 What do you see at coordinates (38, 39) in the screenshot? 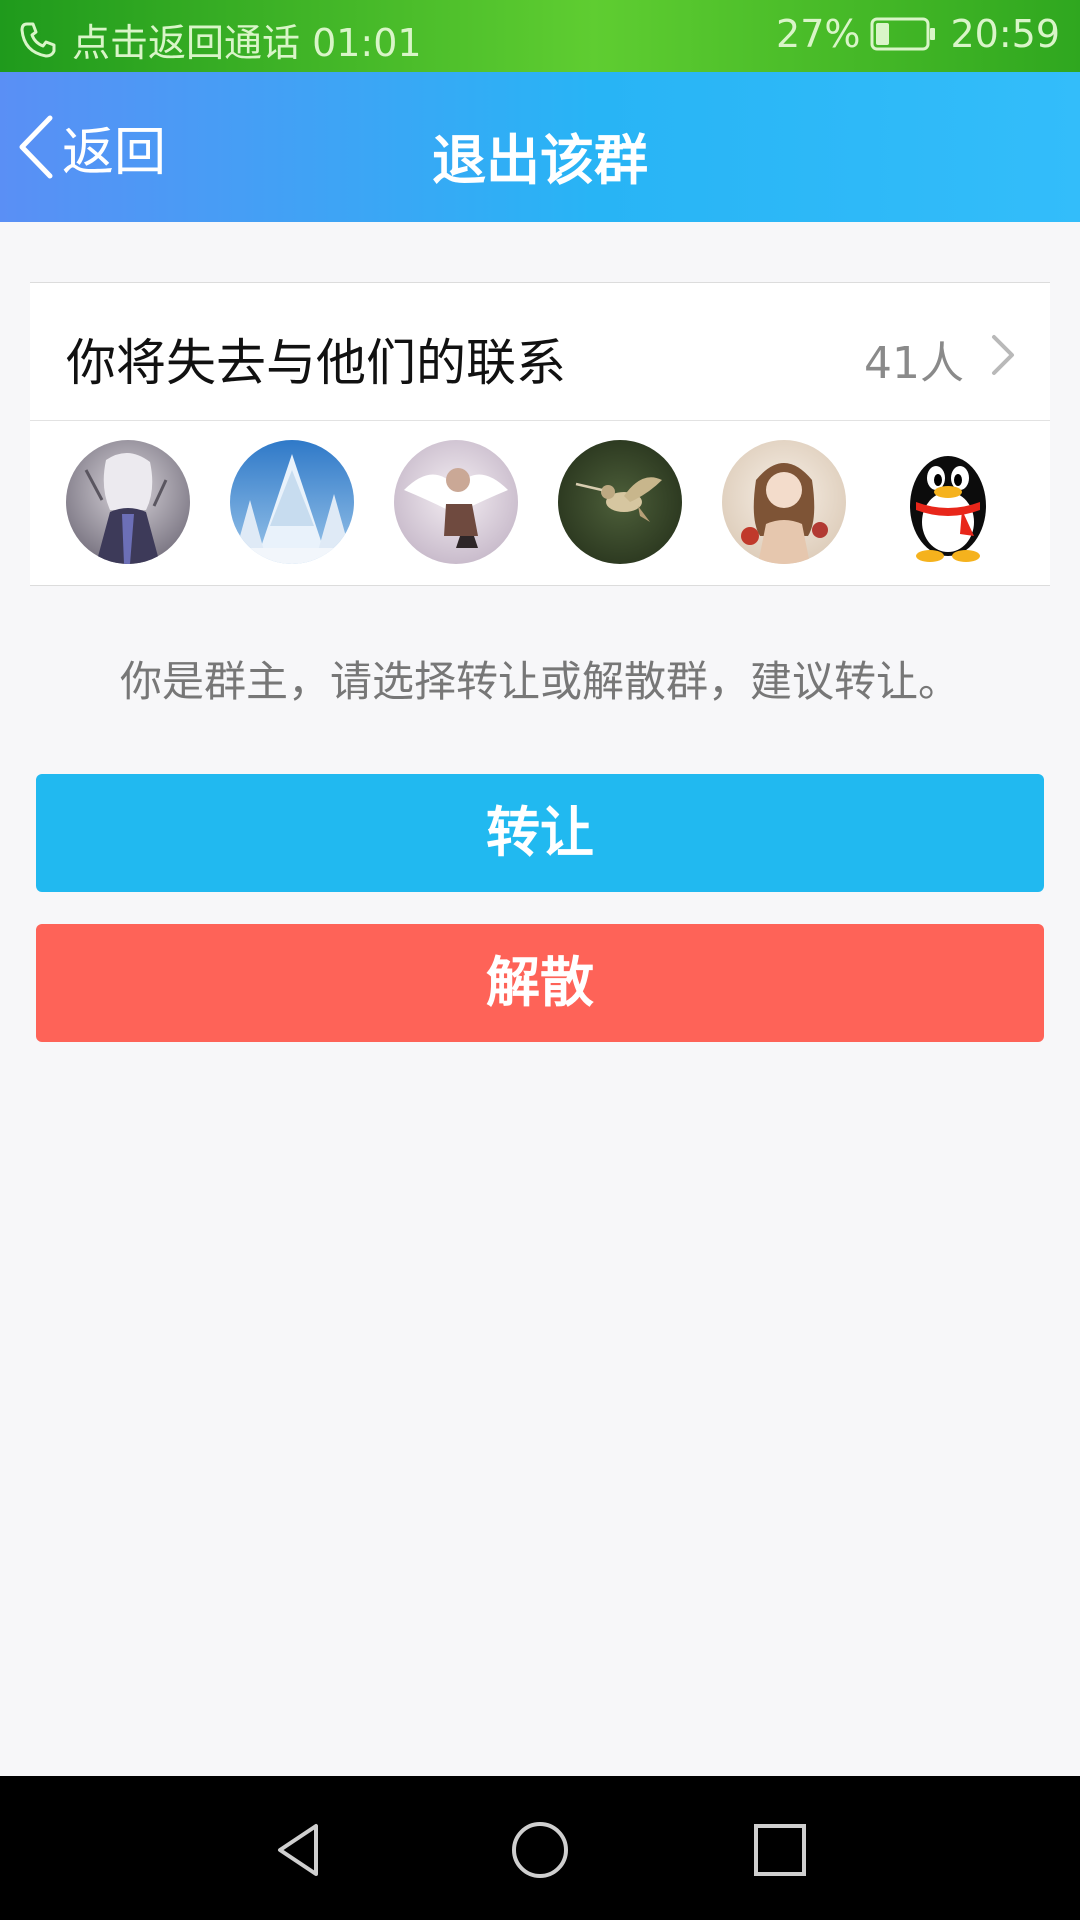
I see `phone-icon` at bounding box center [38, 39].